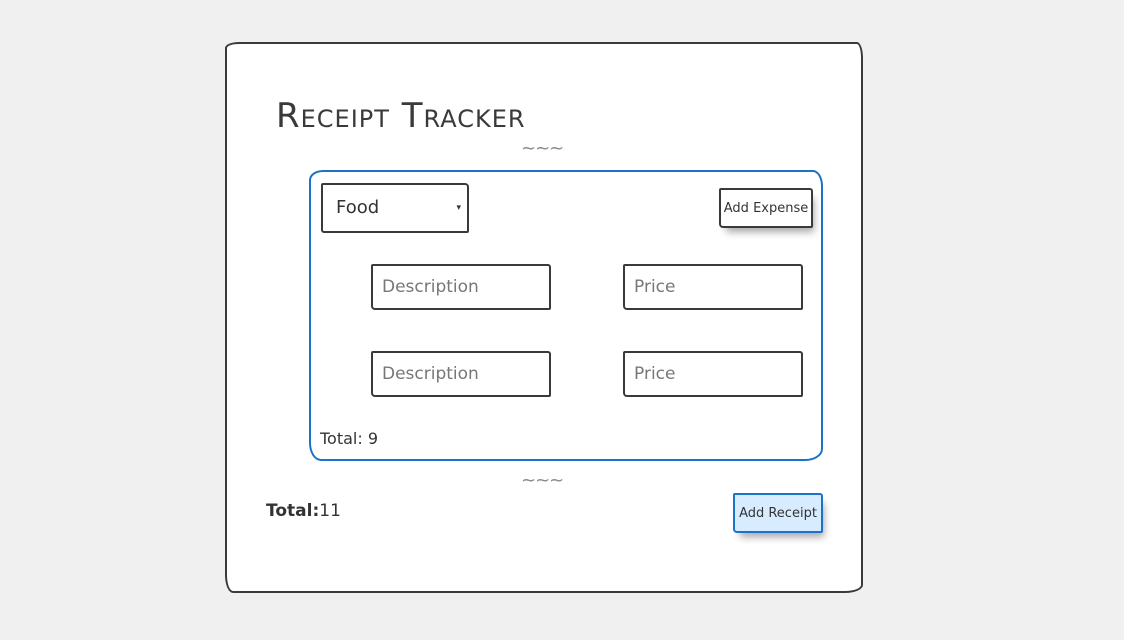 This screenshot has height=640, width=1124. What do you see at coordinates (401, 116) in the screenshot?
I see `page-title: Receipt Tracker` at bounding box center [401, 116].